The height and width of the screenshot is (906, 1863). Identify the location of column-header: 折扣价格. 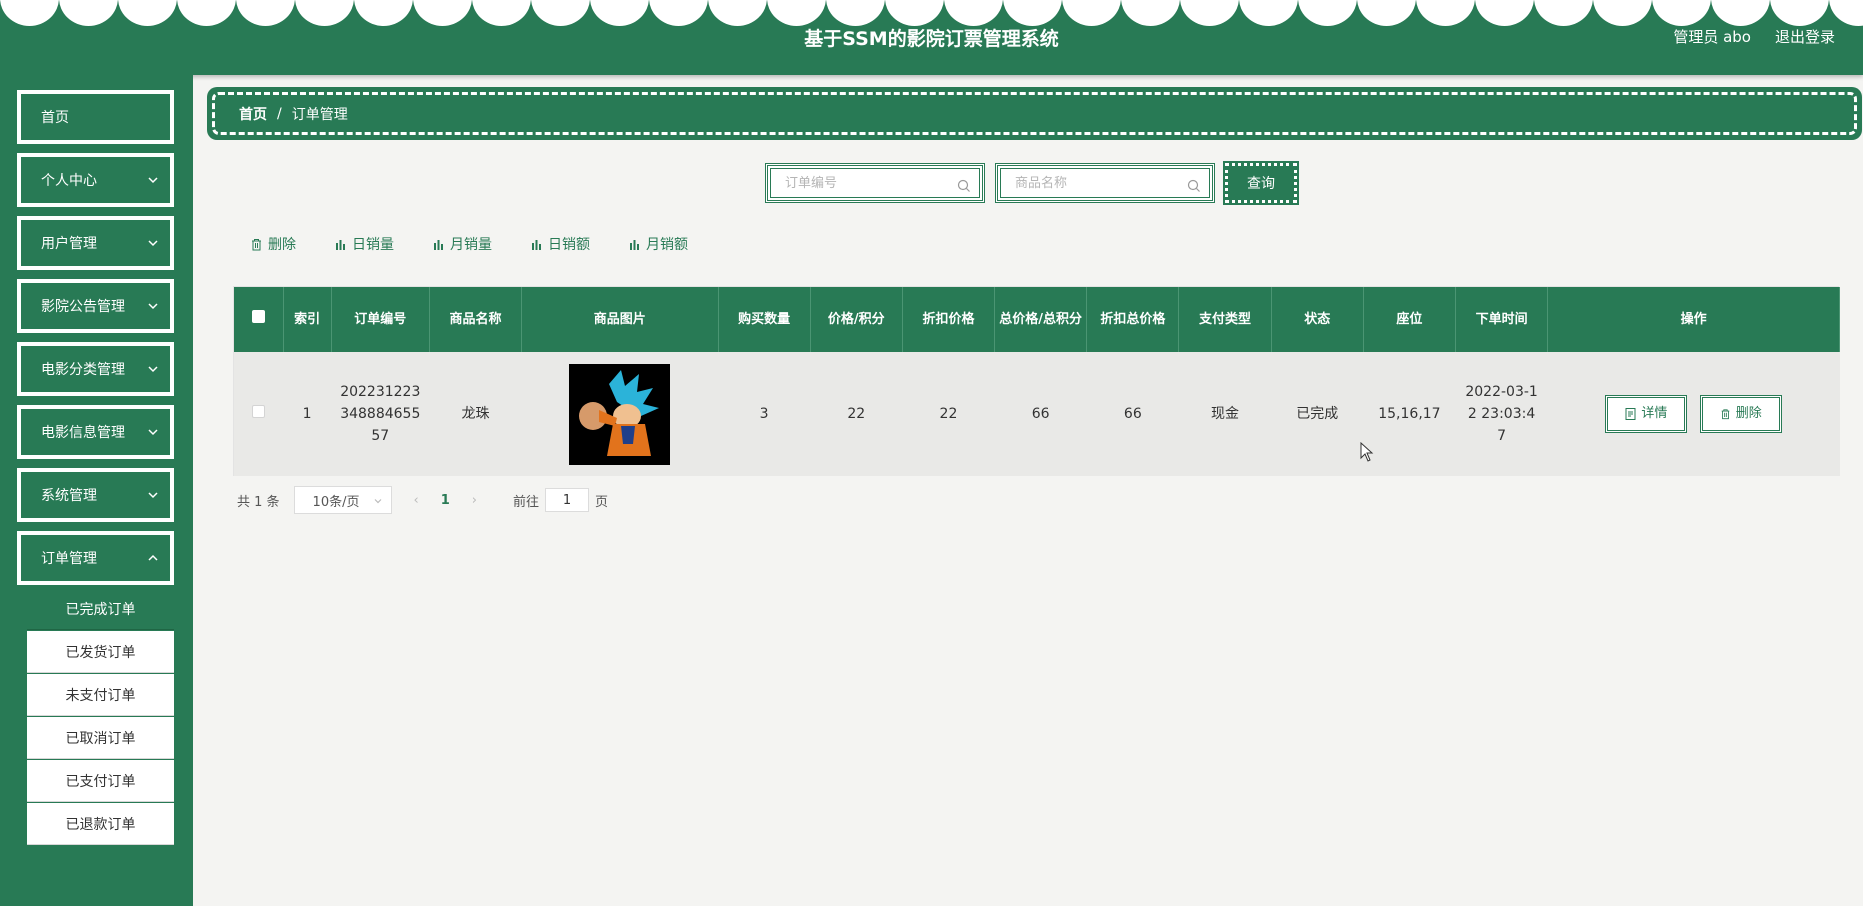
(949, 319).